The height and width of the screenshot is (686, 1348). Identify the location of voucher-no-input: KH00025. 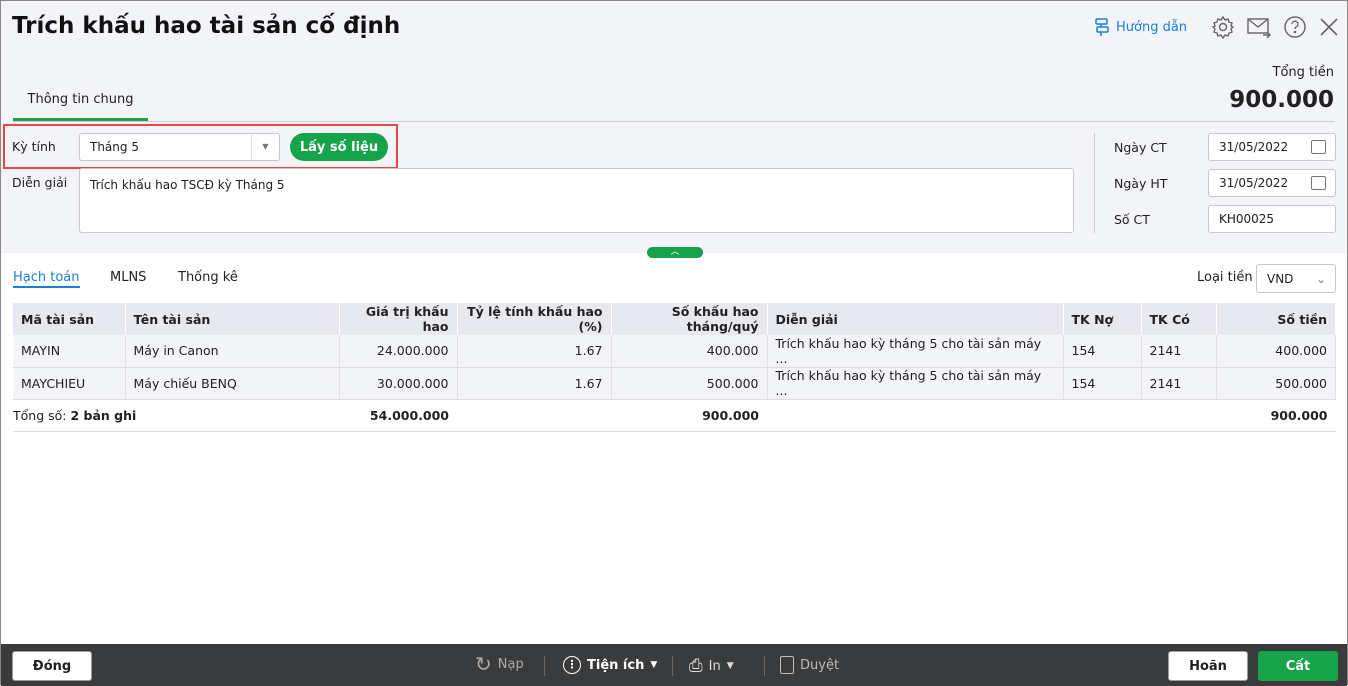
(1272, 219).